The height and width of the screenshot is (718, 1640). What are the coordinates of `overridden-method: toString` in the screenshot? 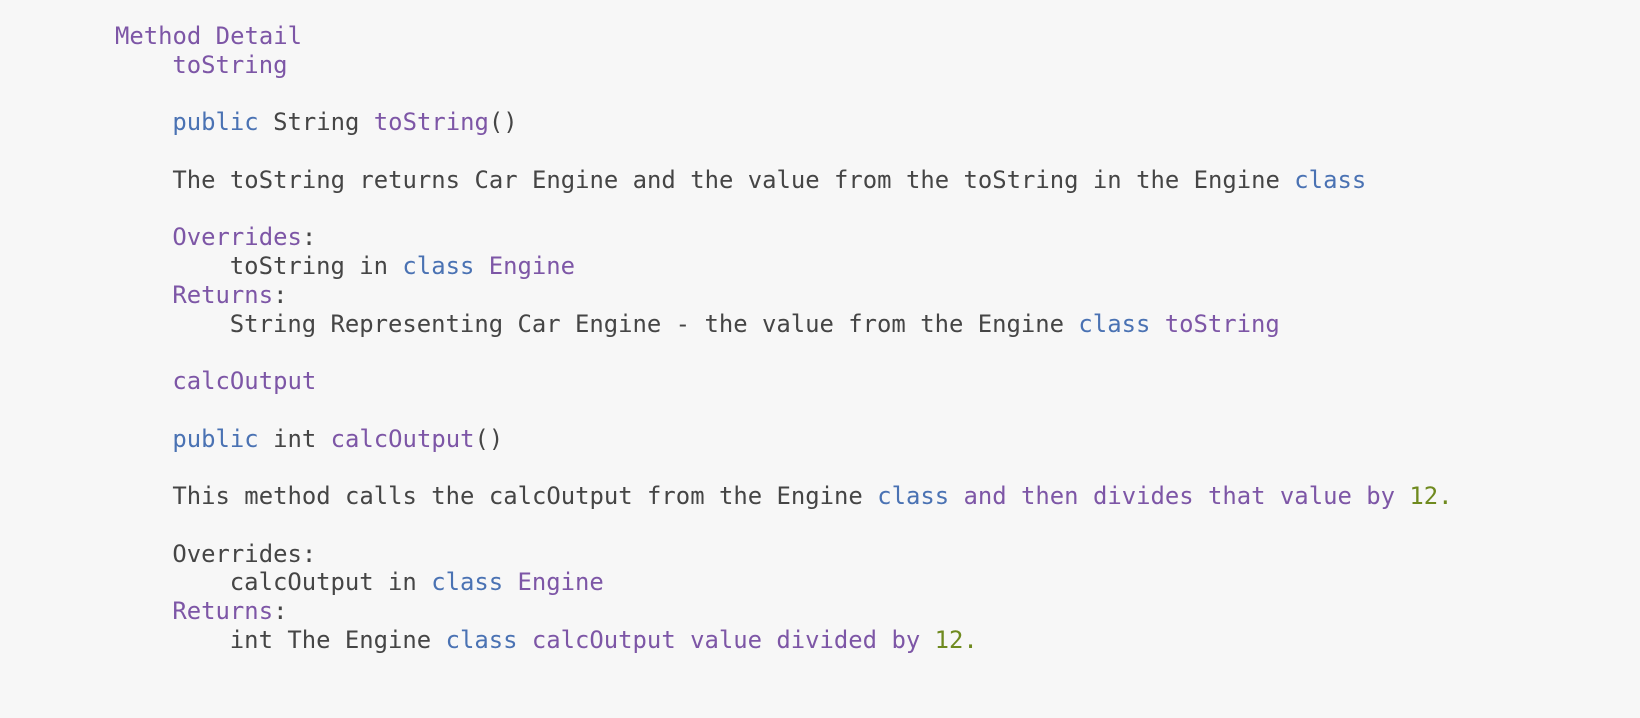 It's located at (287, 266).